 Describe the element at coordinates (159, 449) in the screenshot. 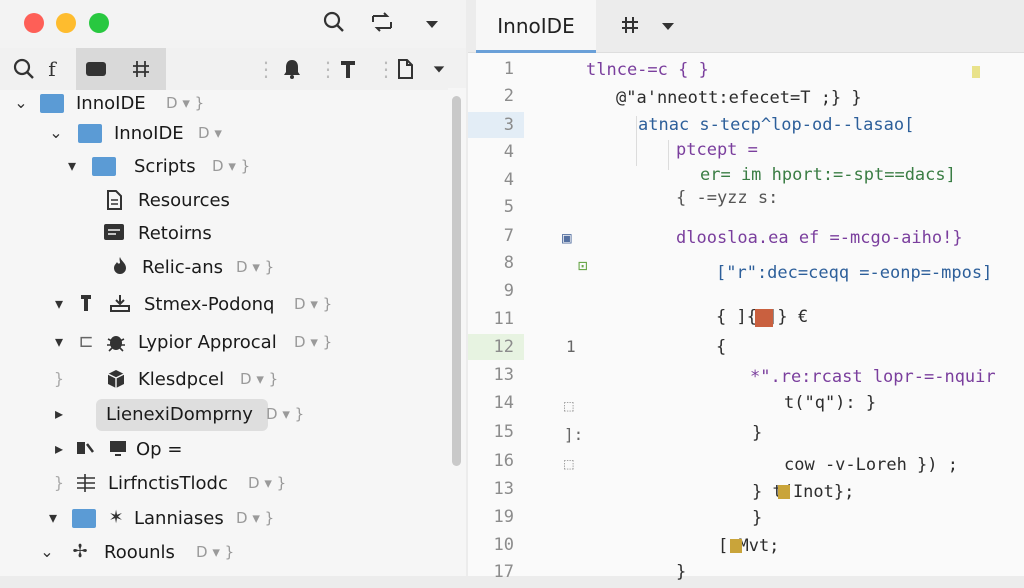

I see `tree-item-label: Op =` at that location.